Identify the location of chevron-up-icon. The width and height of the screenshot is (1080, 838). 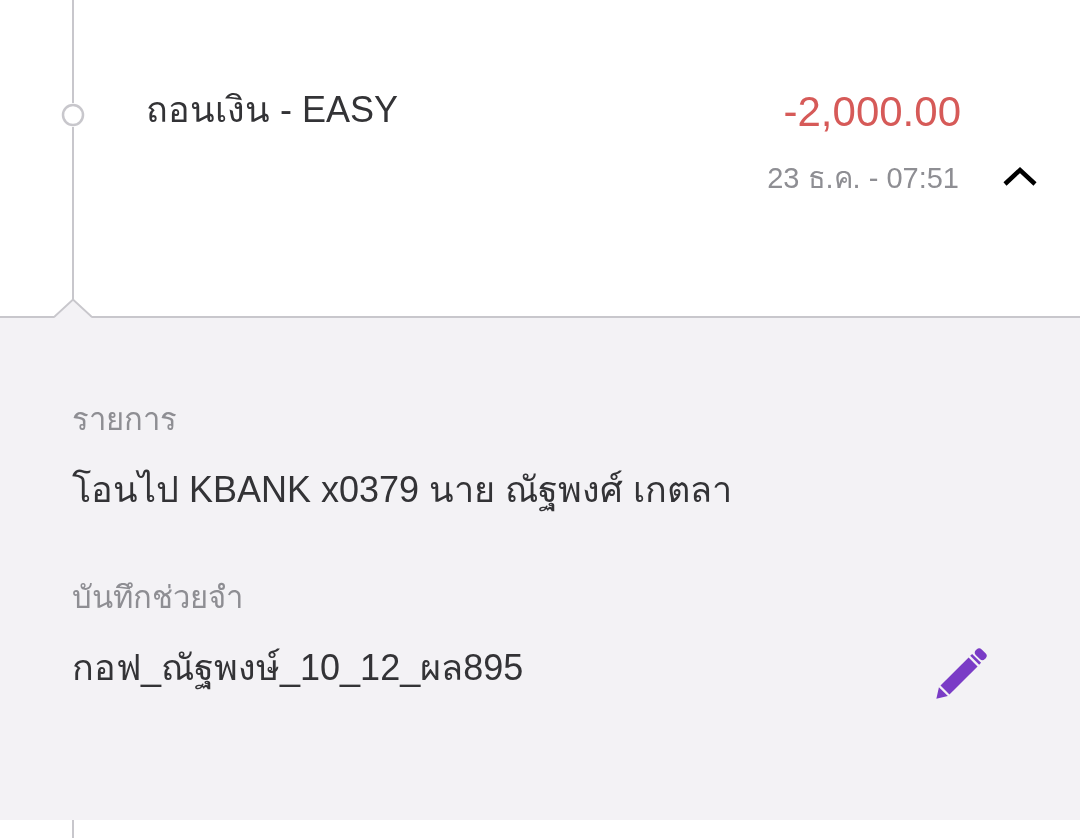
(1020, 176).